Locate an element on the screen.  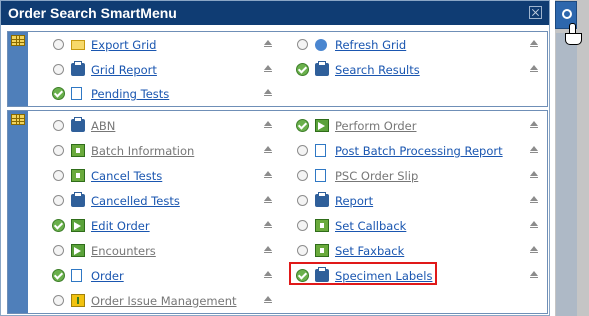
menu-item-label: Report is located at coordinates (354, 201).